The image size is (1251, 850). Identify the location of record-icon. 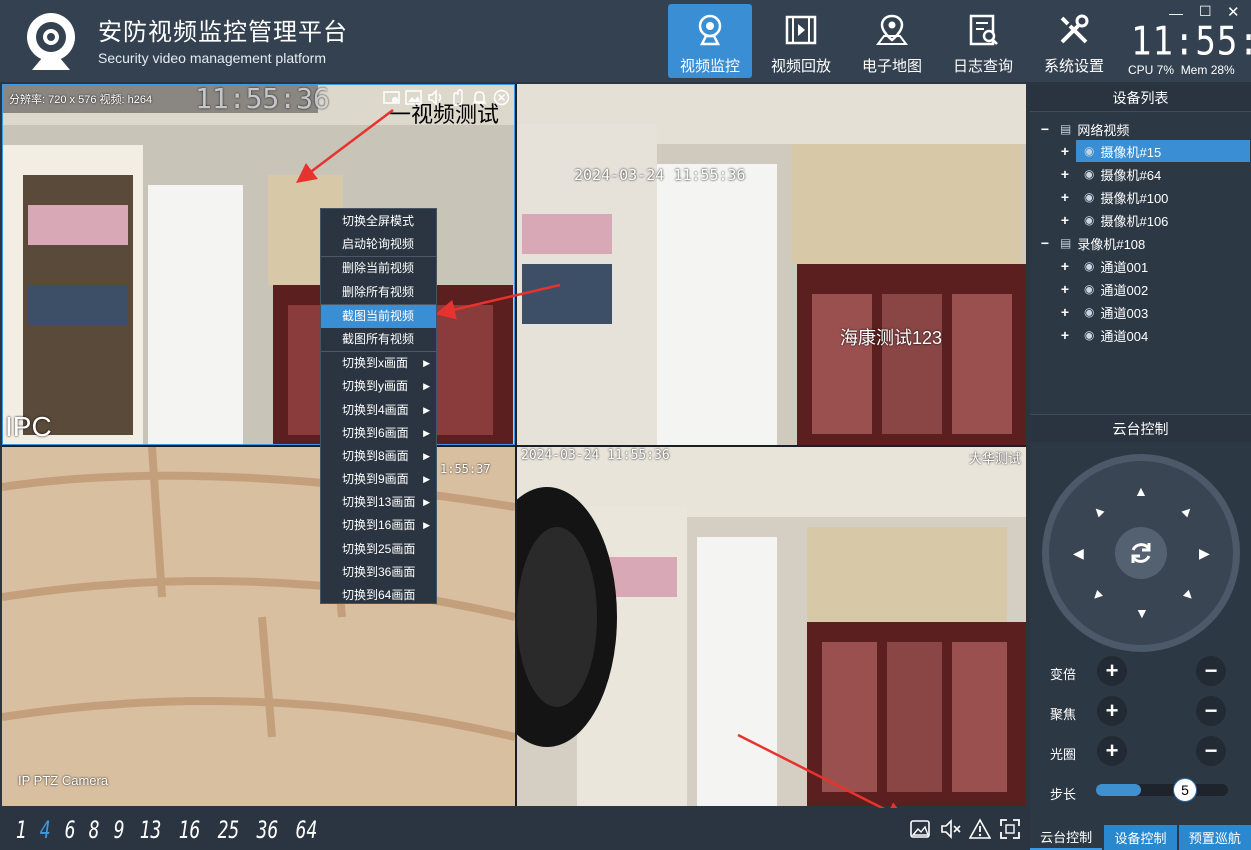
(391, 97).